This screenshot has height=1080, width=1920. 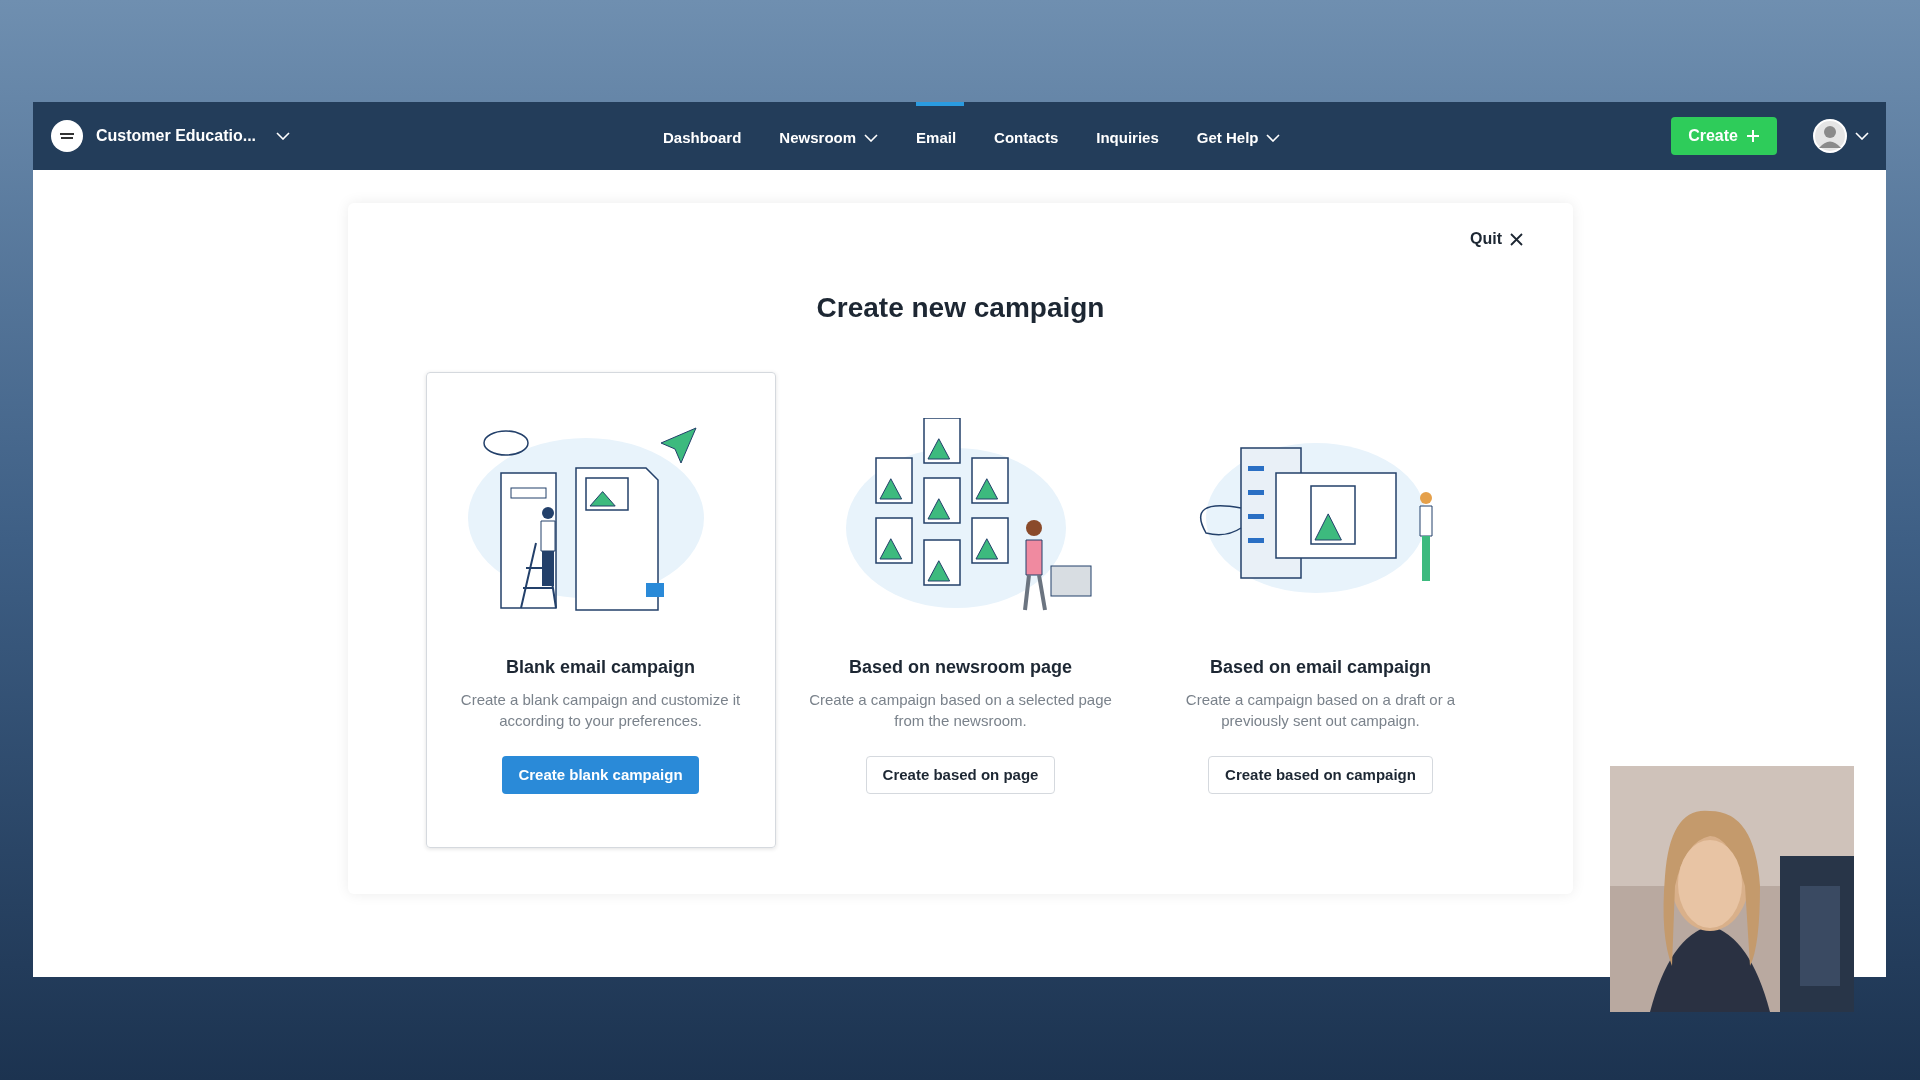 I want to click on close-icon, so click(x=1516, y=239).